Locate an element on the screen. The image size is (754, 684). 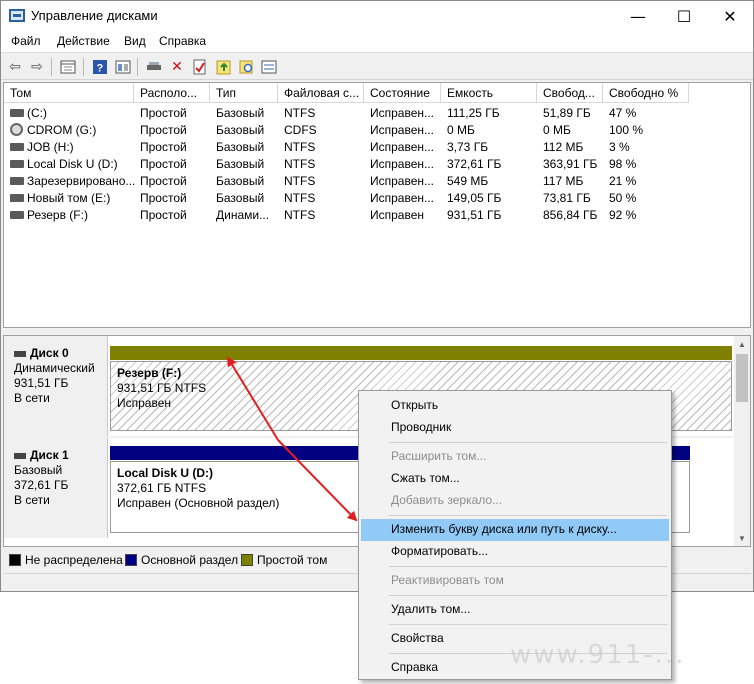
cell-capacity: 549 МБ is located at coordinates (468, 181).